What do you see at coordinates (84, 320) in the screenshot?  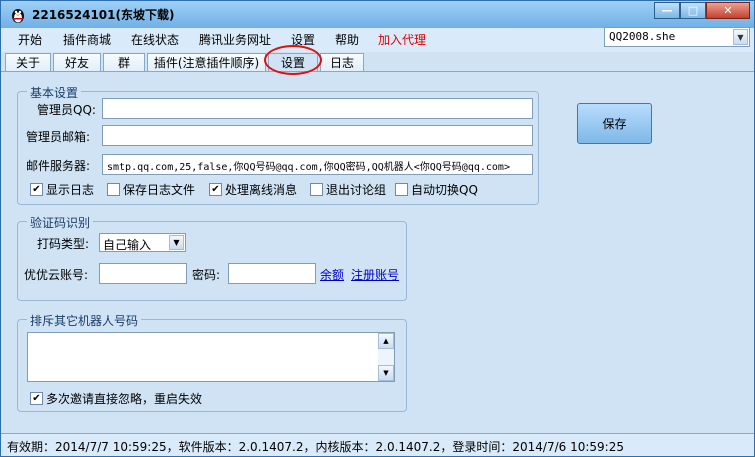 I see `exclude-robots-title: 排斥其它机器人号码` at bounding box center [84, 320].